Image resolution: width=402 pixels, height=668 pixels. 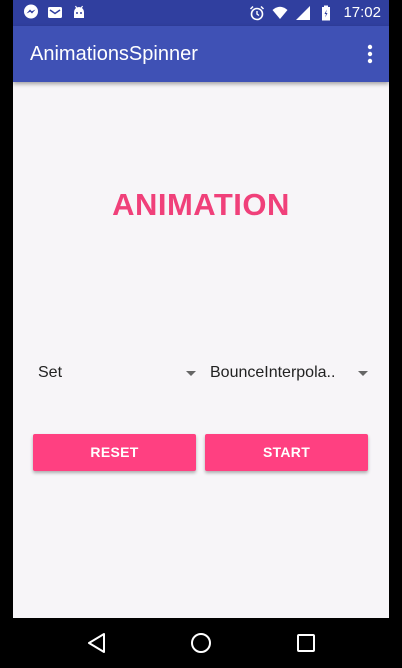 What do you see at coordinates (114, 54) in the screenshot?
I see `app-title: AnimationsSpinner` at bounding box center [114, 54].